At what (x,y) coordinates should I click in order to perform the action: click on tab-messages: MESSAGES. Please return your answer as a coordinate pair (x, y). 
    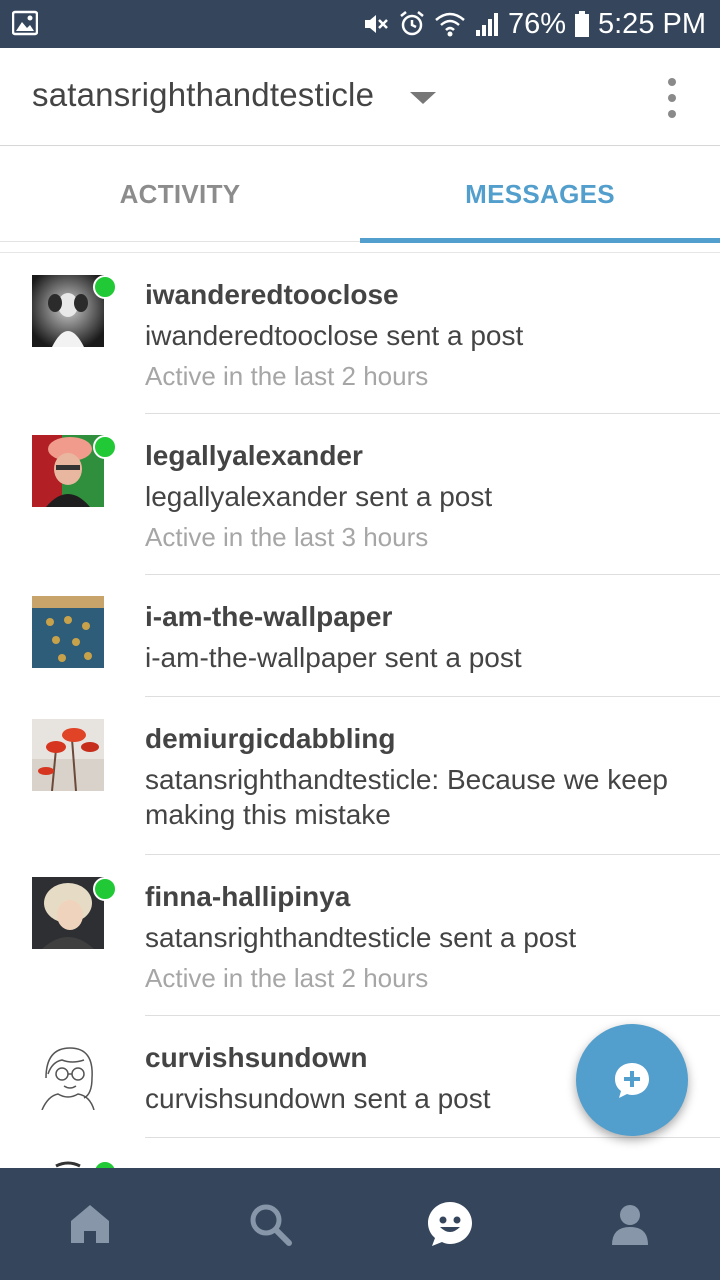
    Looking at the image, I should click on (540, 194).